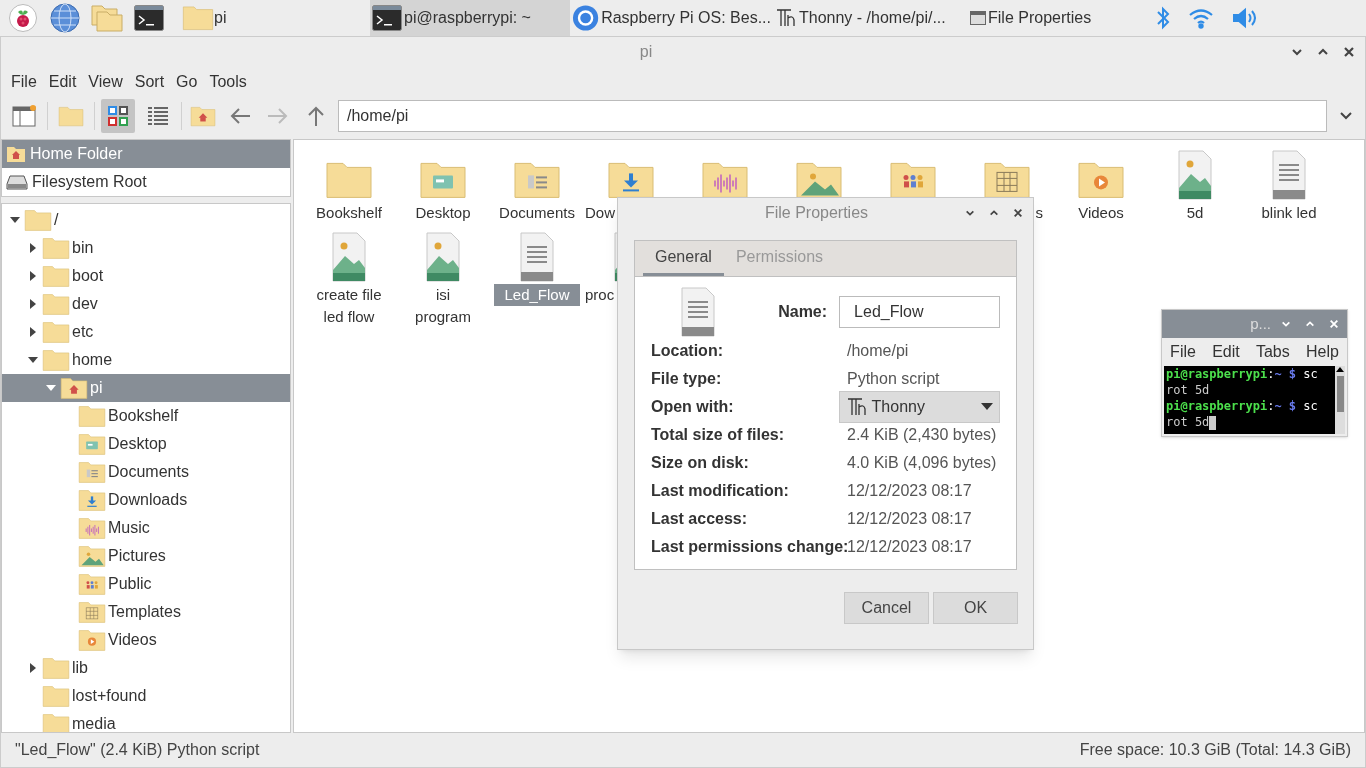 The width and height of the screenshot is (1366, 768). I want to click on tree-item-label: Templates, so click(144, 612).